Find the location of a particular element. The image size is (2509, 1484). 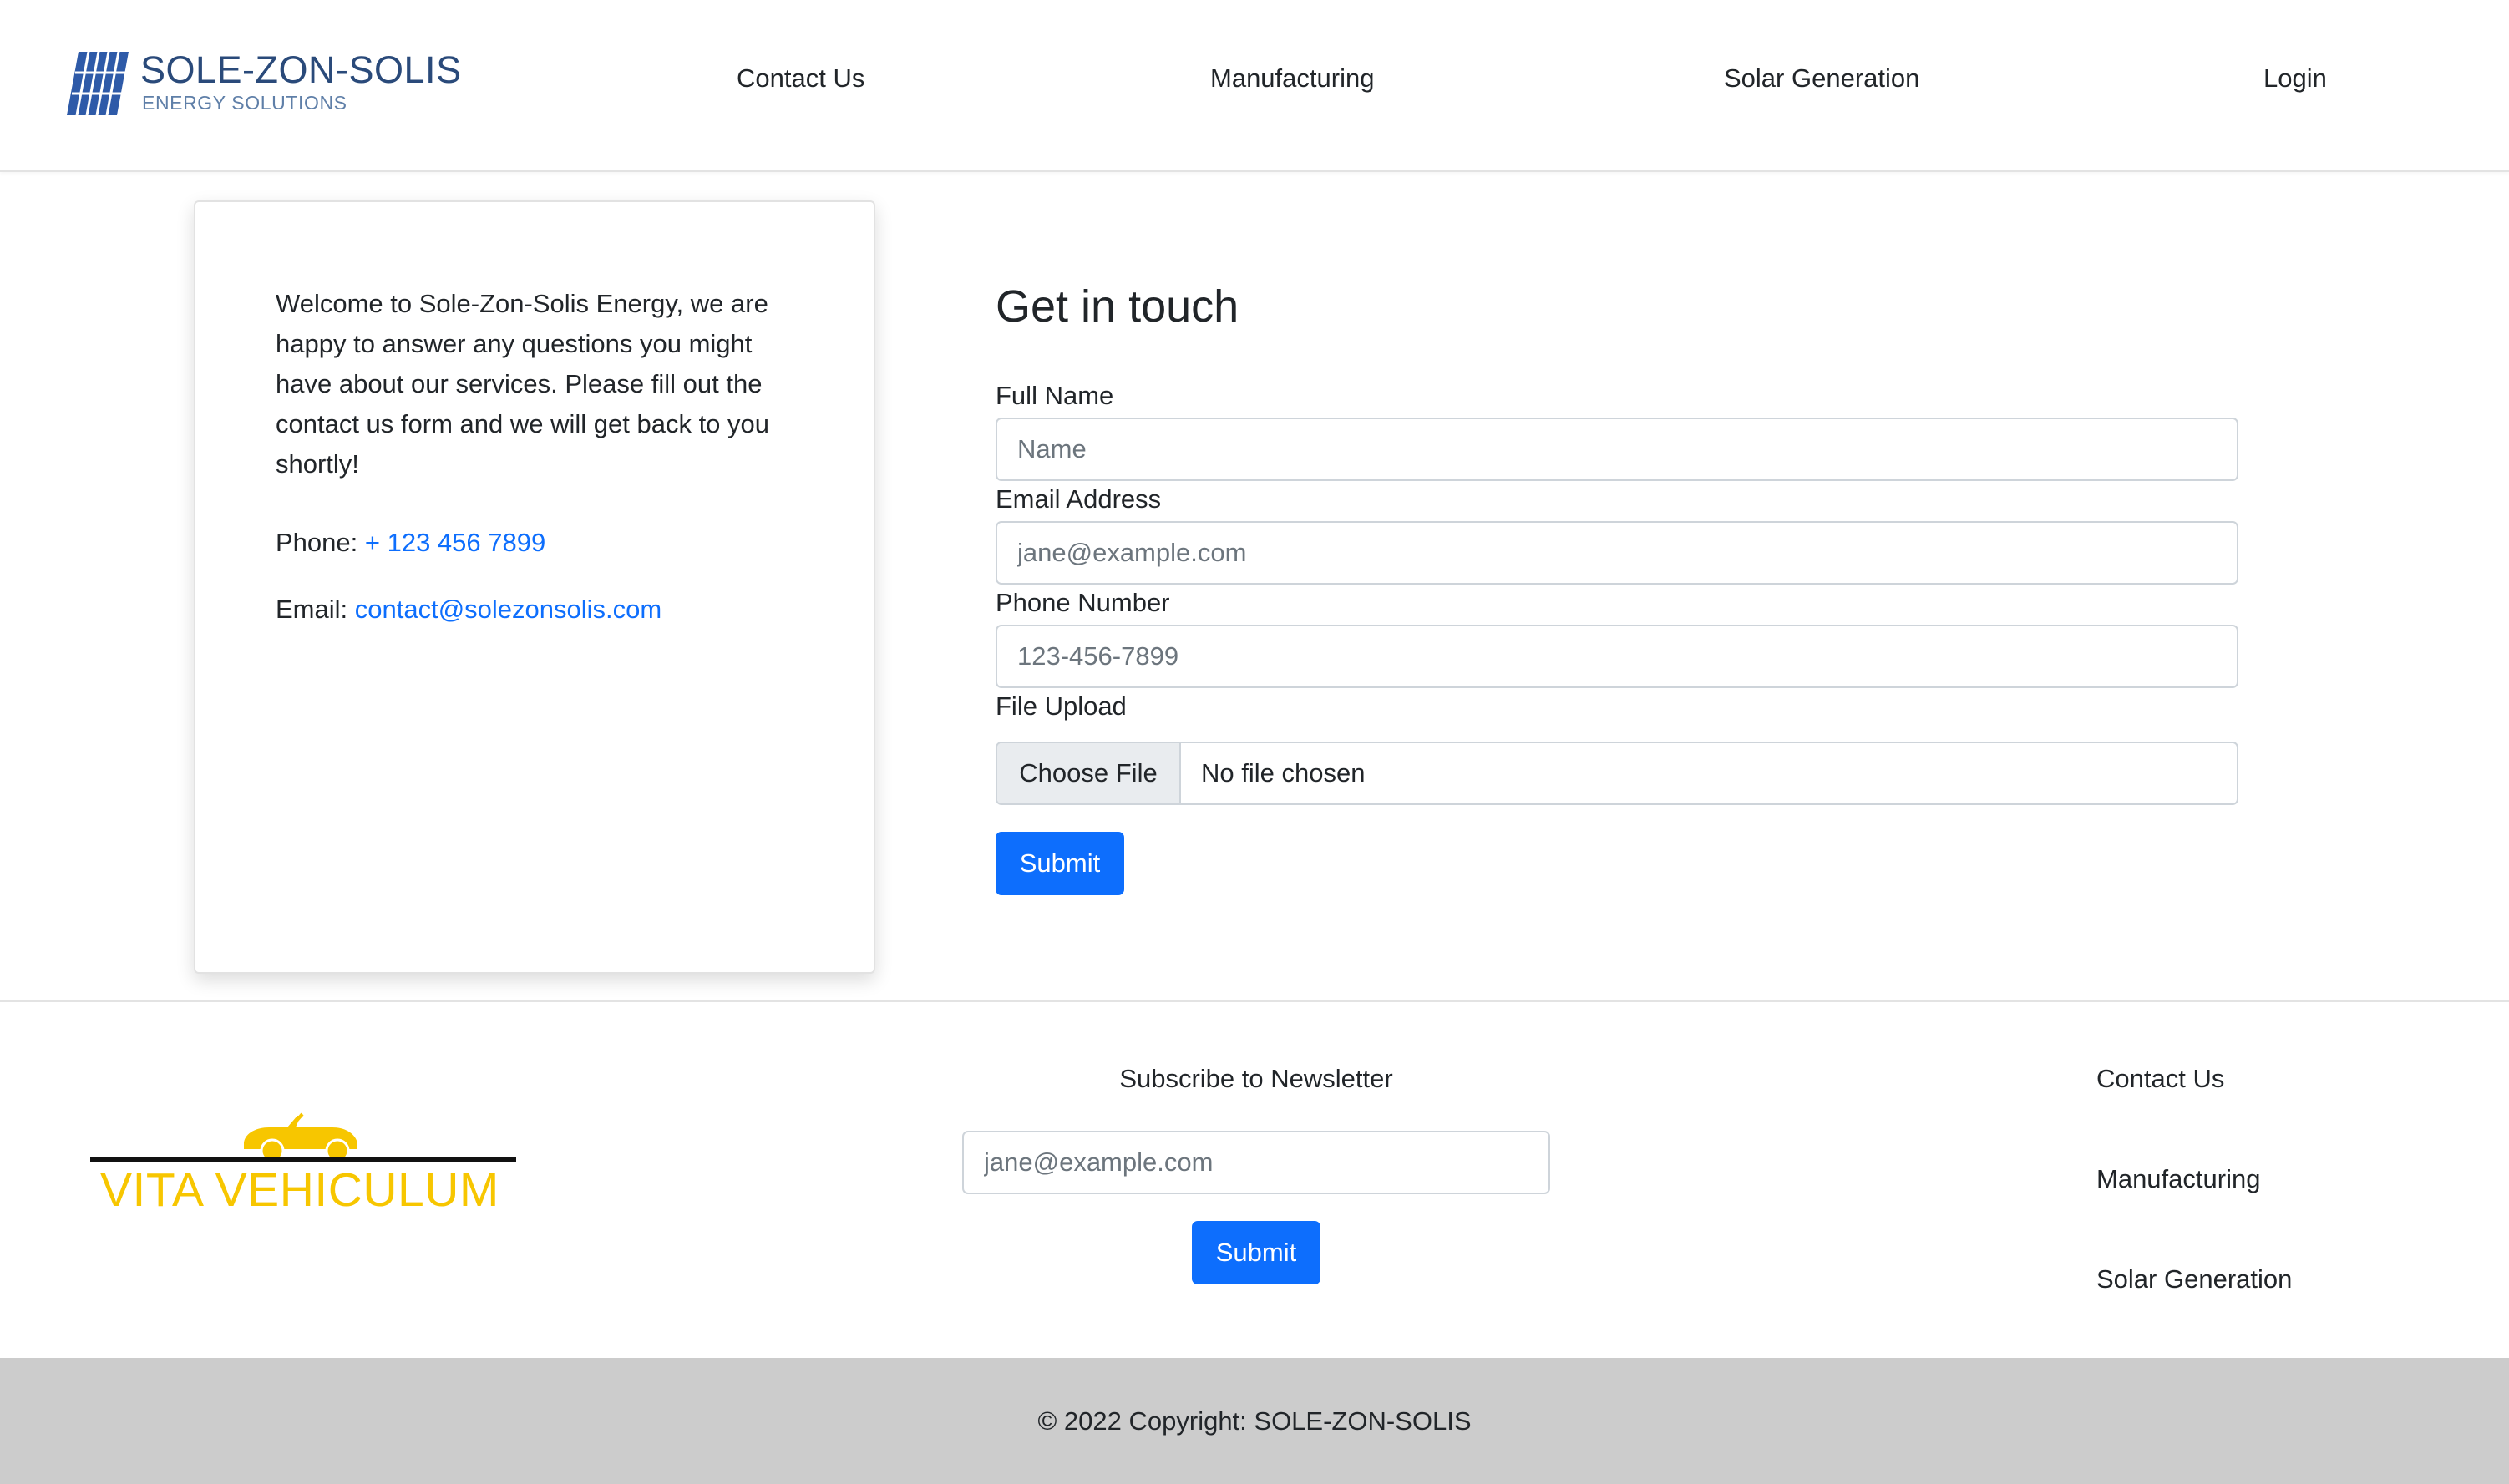

nav-manufacturing: Manufacturing is located at coordinates (1292, 78).